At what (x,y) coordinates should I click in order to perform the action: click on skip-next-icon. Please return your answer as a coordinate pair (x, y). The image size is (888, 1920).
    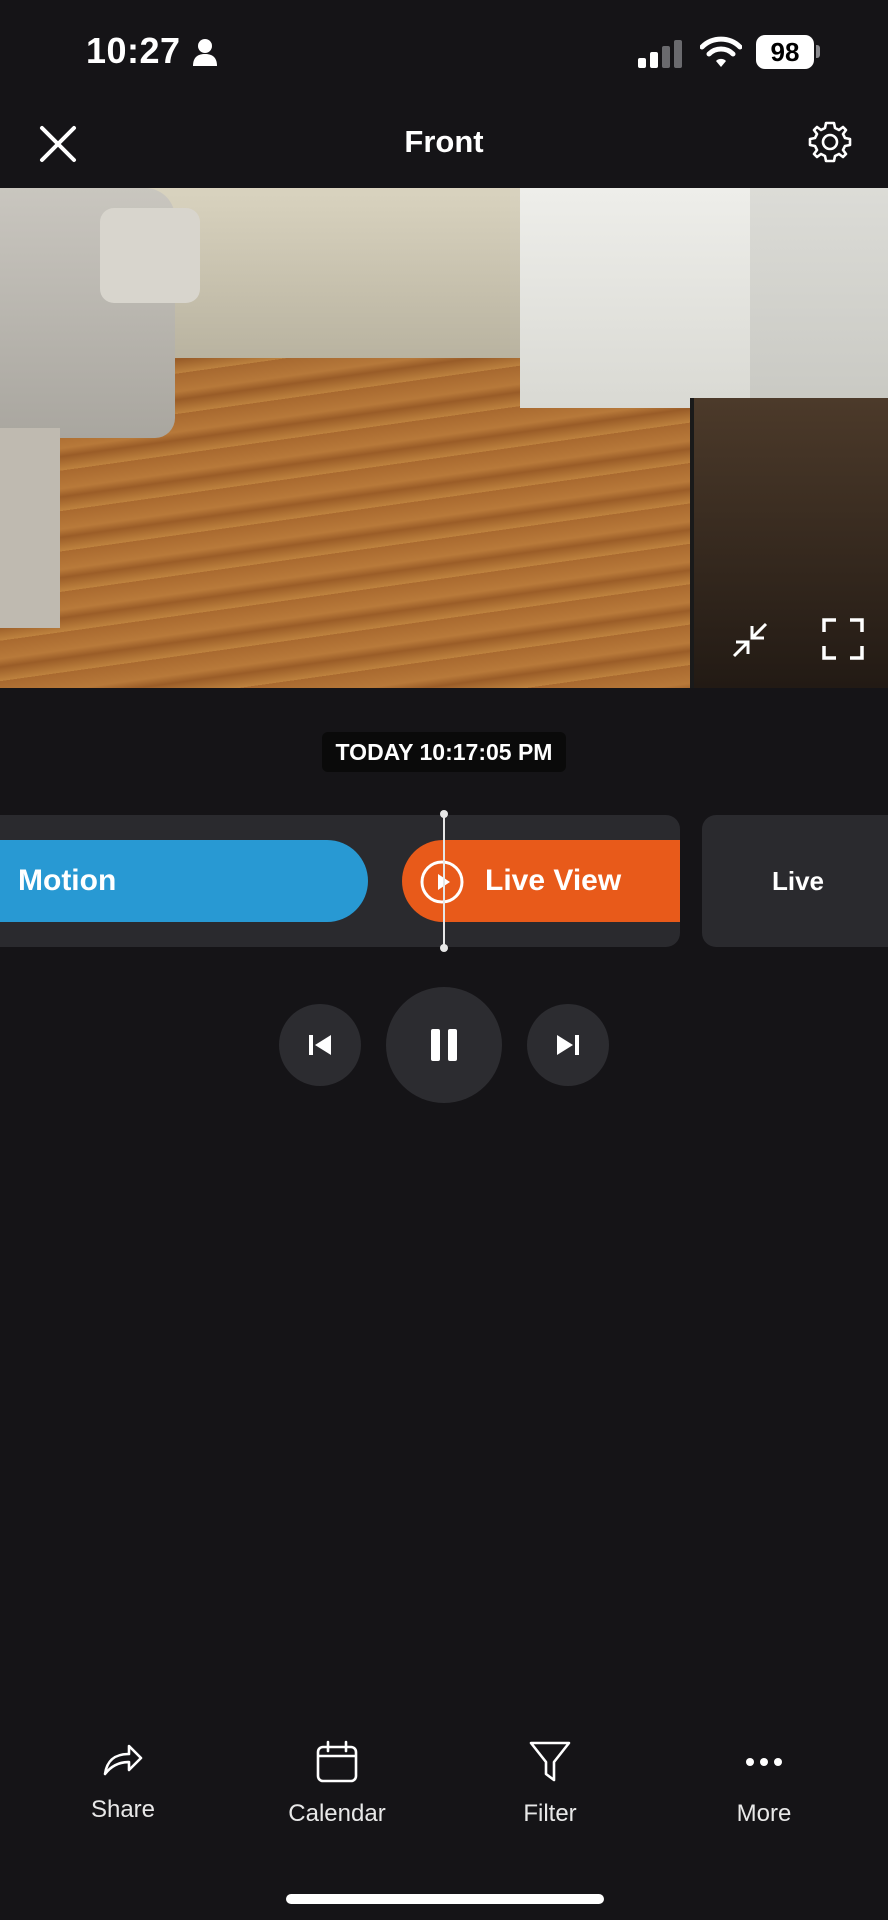
    Looking at the image, I should click on (568, 1045).